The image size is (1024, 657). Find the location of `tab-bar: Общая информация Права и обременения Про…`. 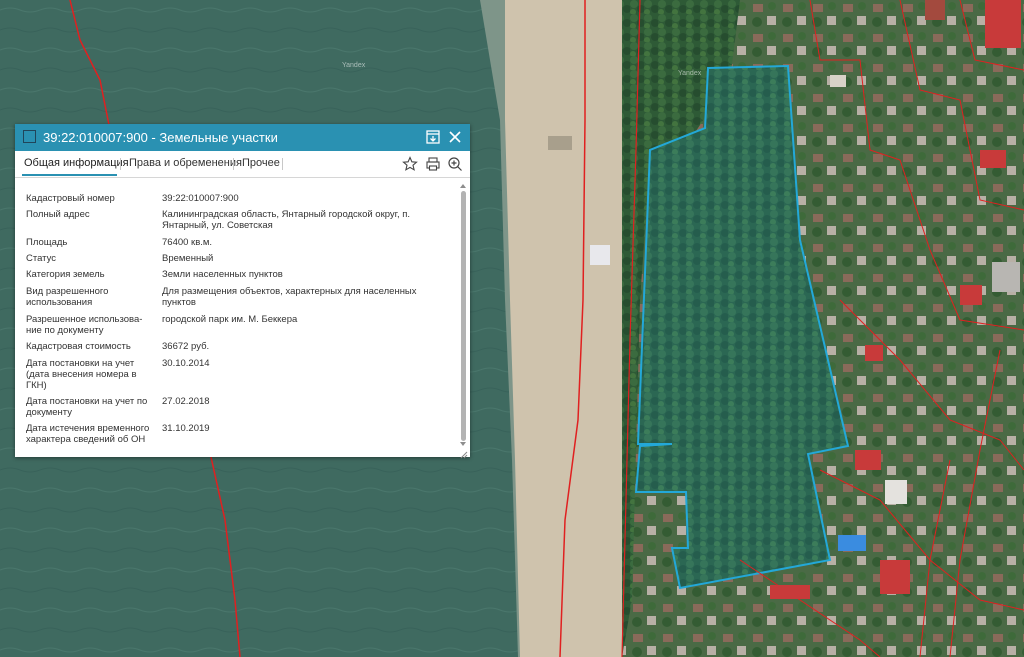

tab-bar: Общая информация Права и обременения Про… is located at coordinates (242, 164).